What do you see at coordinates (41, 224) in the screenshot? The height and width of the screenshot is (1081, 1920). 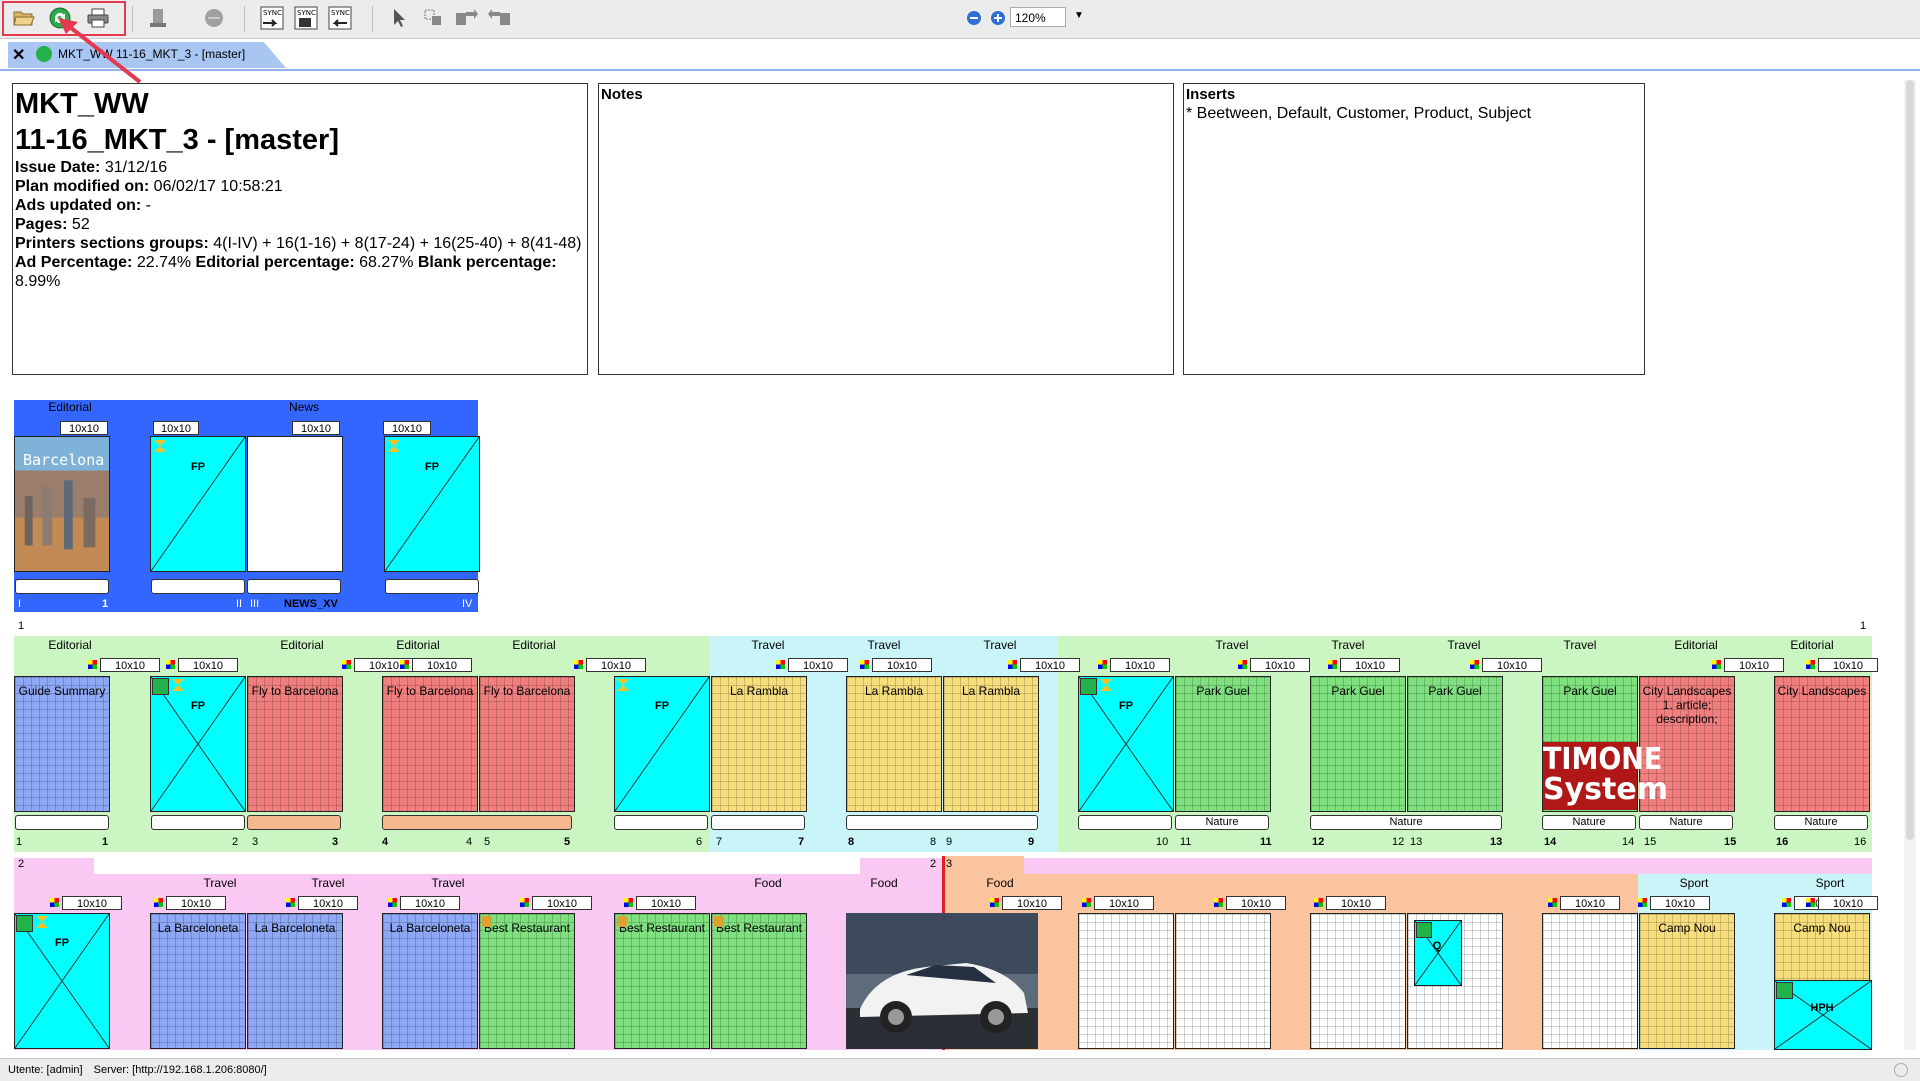 I see `pages-label: Pages:` at bounding box center [41, 224].